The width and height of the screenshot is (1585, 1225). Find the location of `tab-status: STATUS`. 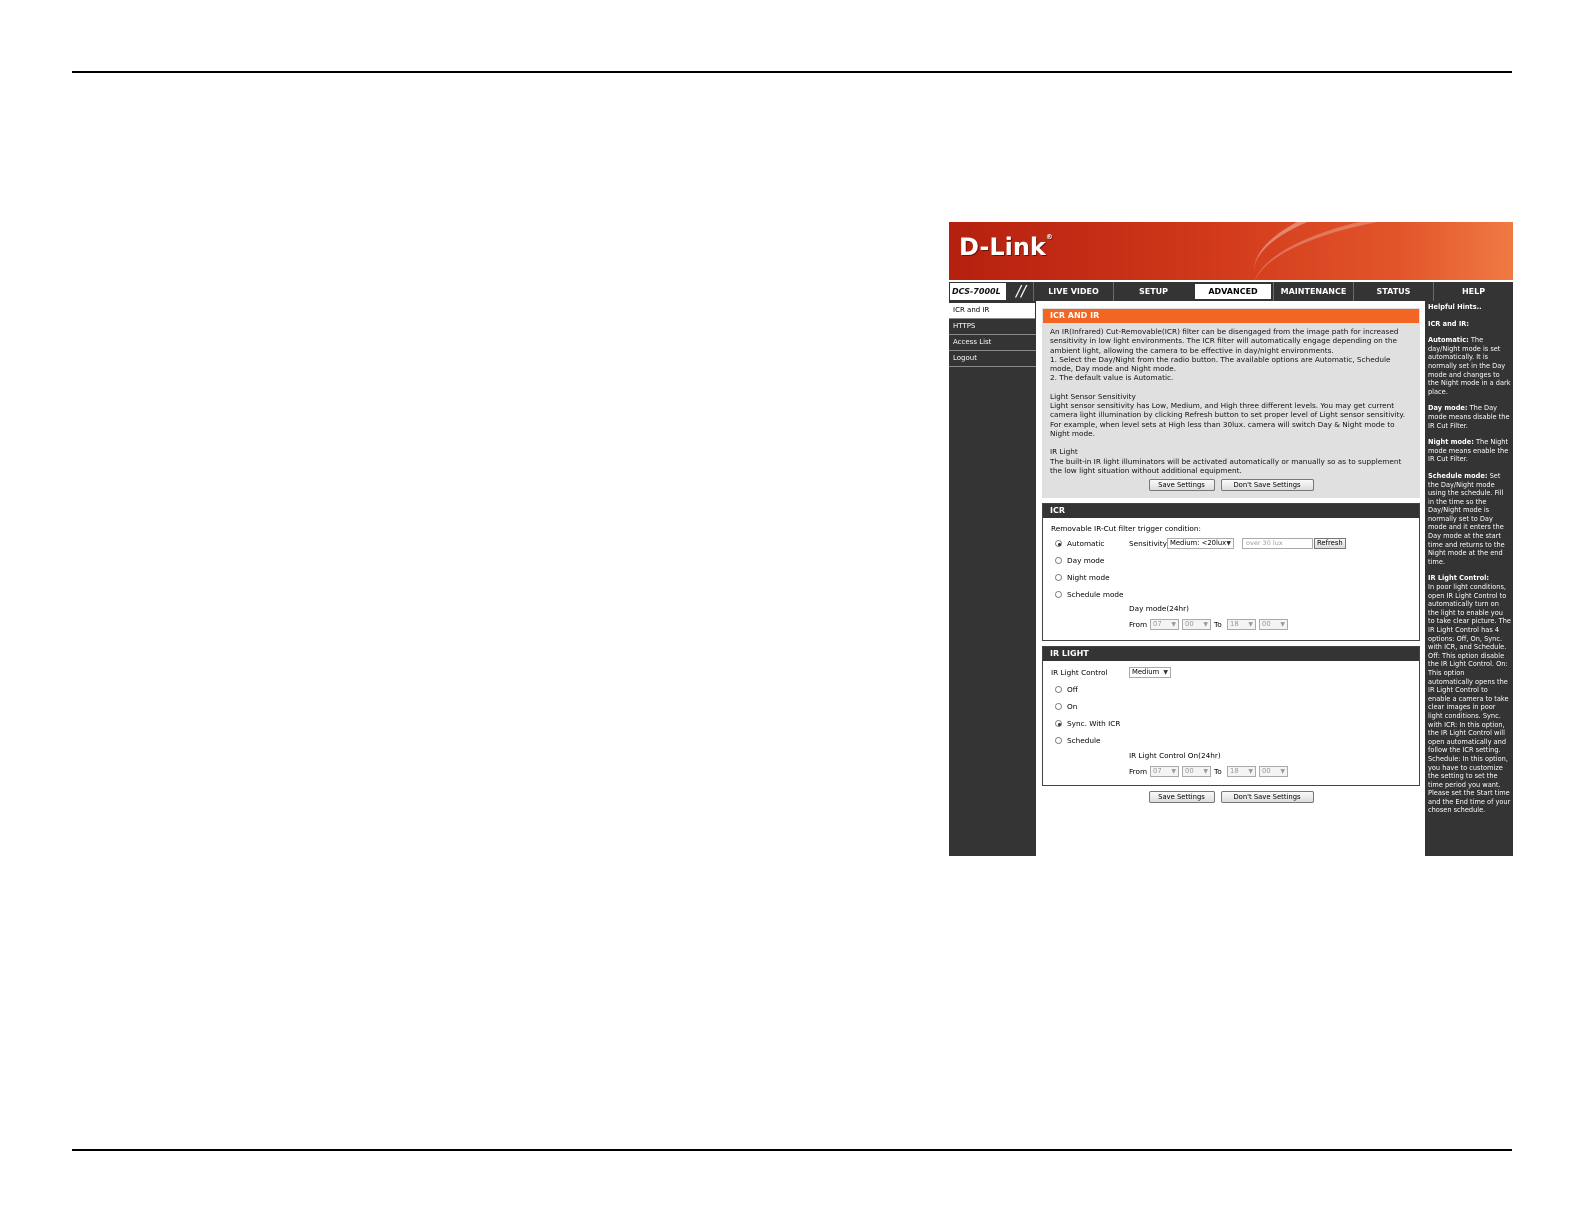

tab-status: STATUS is located at coordinates (1393, 291).